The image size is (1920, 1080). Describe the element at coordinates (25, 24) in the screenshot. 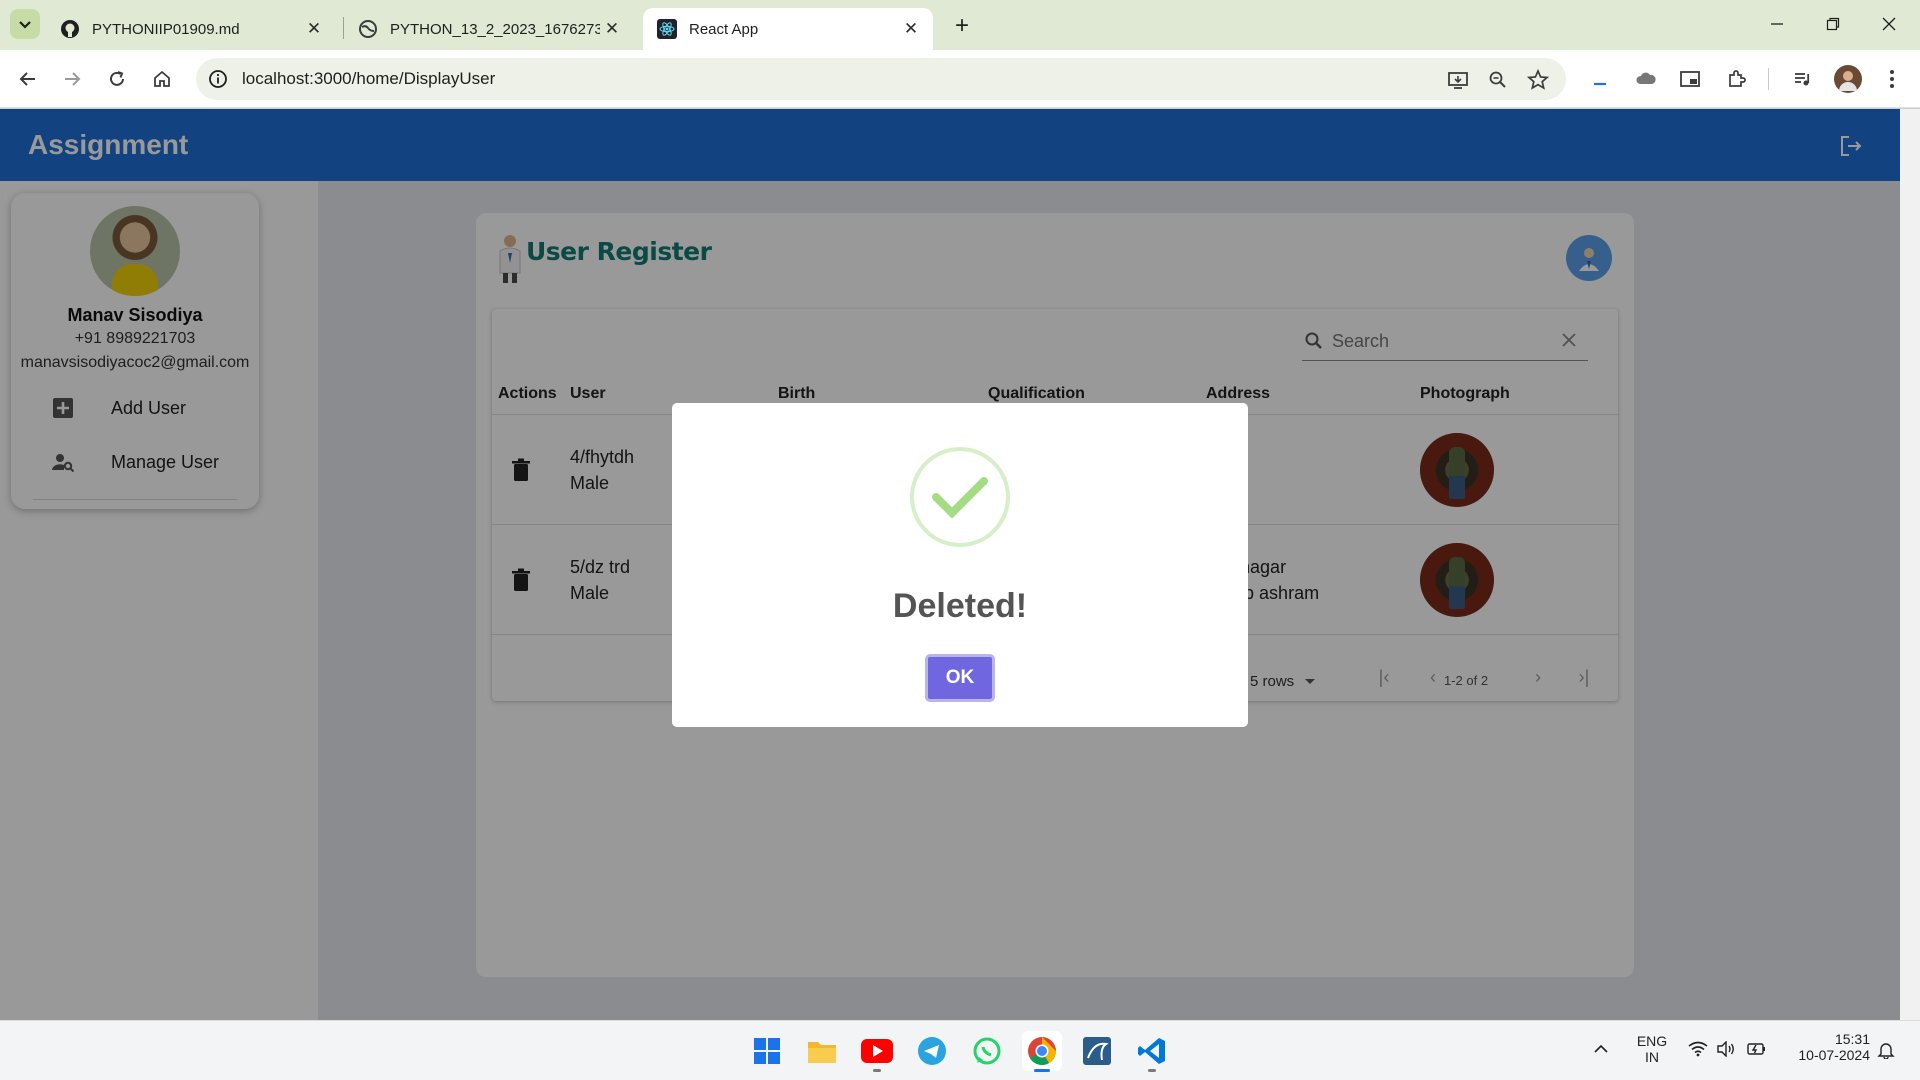

I see `tab-search-dropdown-icon` at that location.